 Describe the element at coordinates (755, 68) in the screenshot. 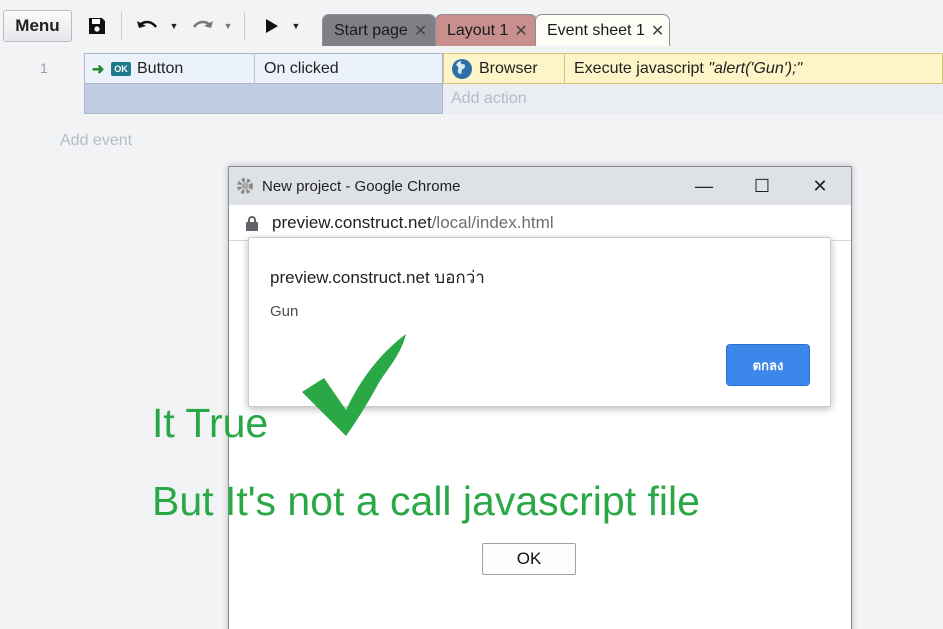

I see `action-parameter: "alert('Gun');"` at that location.